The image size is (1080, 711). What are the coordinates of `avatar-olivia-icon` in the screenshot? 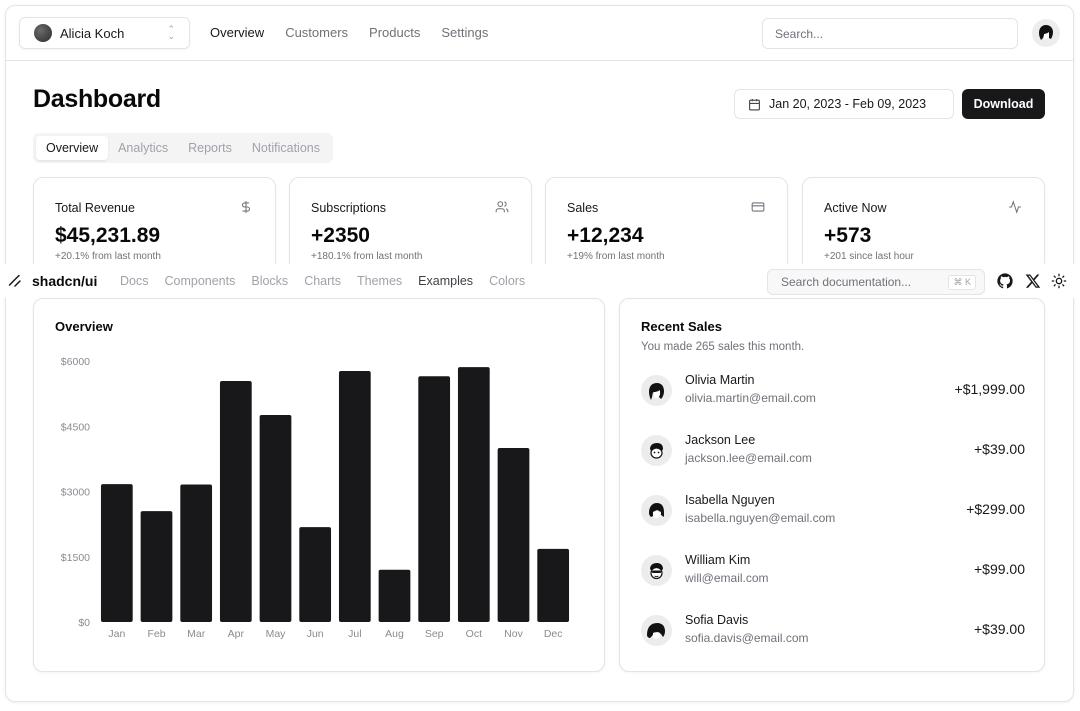 It's located at (656, 391).